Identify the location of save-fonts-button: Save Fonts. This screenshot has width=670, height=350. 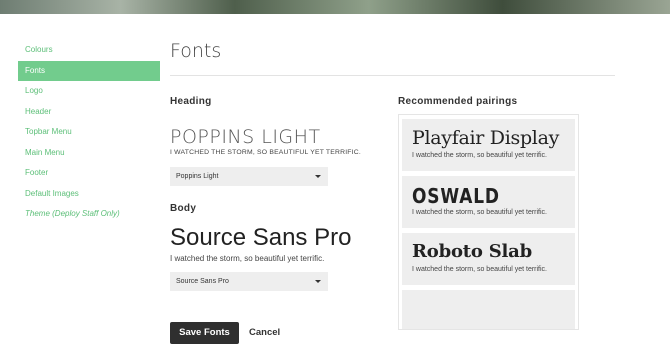
(204, 333).